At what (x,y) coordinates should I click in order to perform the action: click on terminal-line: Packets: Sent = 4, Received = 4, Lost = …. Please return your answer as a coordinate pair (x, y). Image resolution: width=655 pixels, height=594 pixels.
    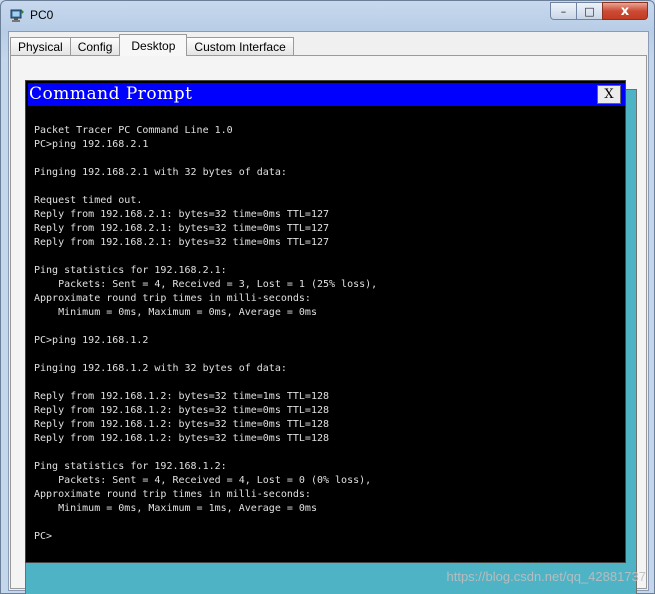
    Looking at the image, I should click on (203, 480).